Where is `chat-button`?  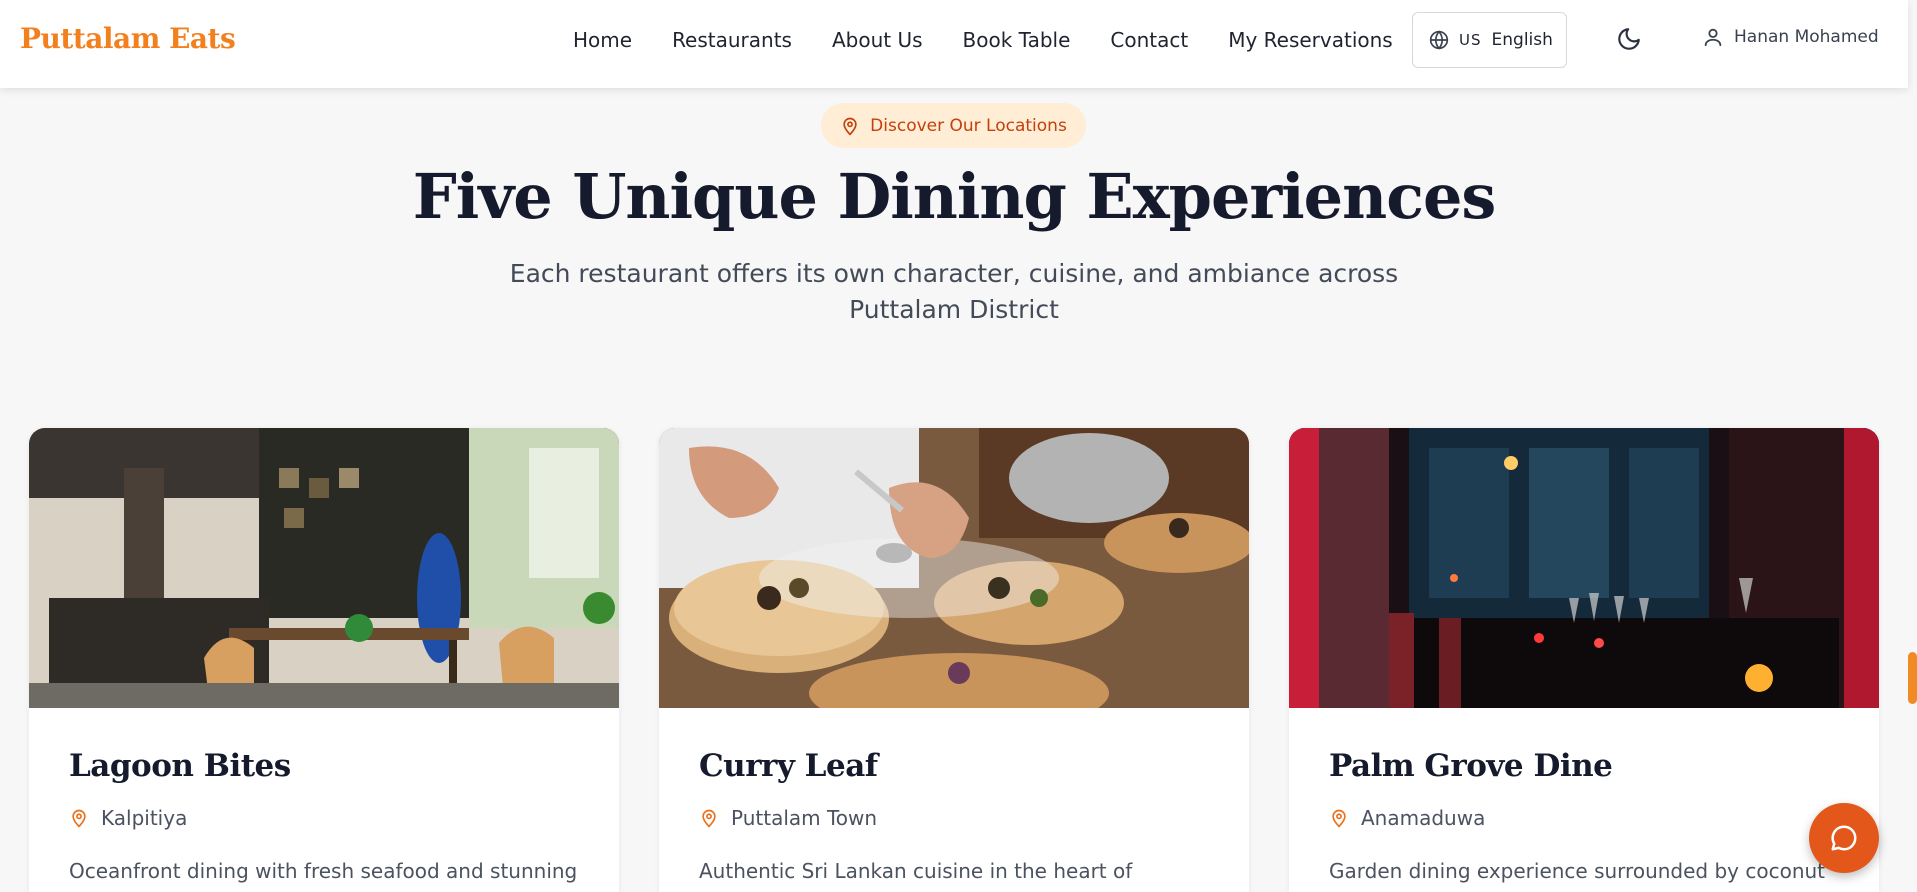 chat-button is located at coordinates (1844, 838).